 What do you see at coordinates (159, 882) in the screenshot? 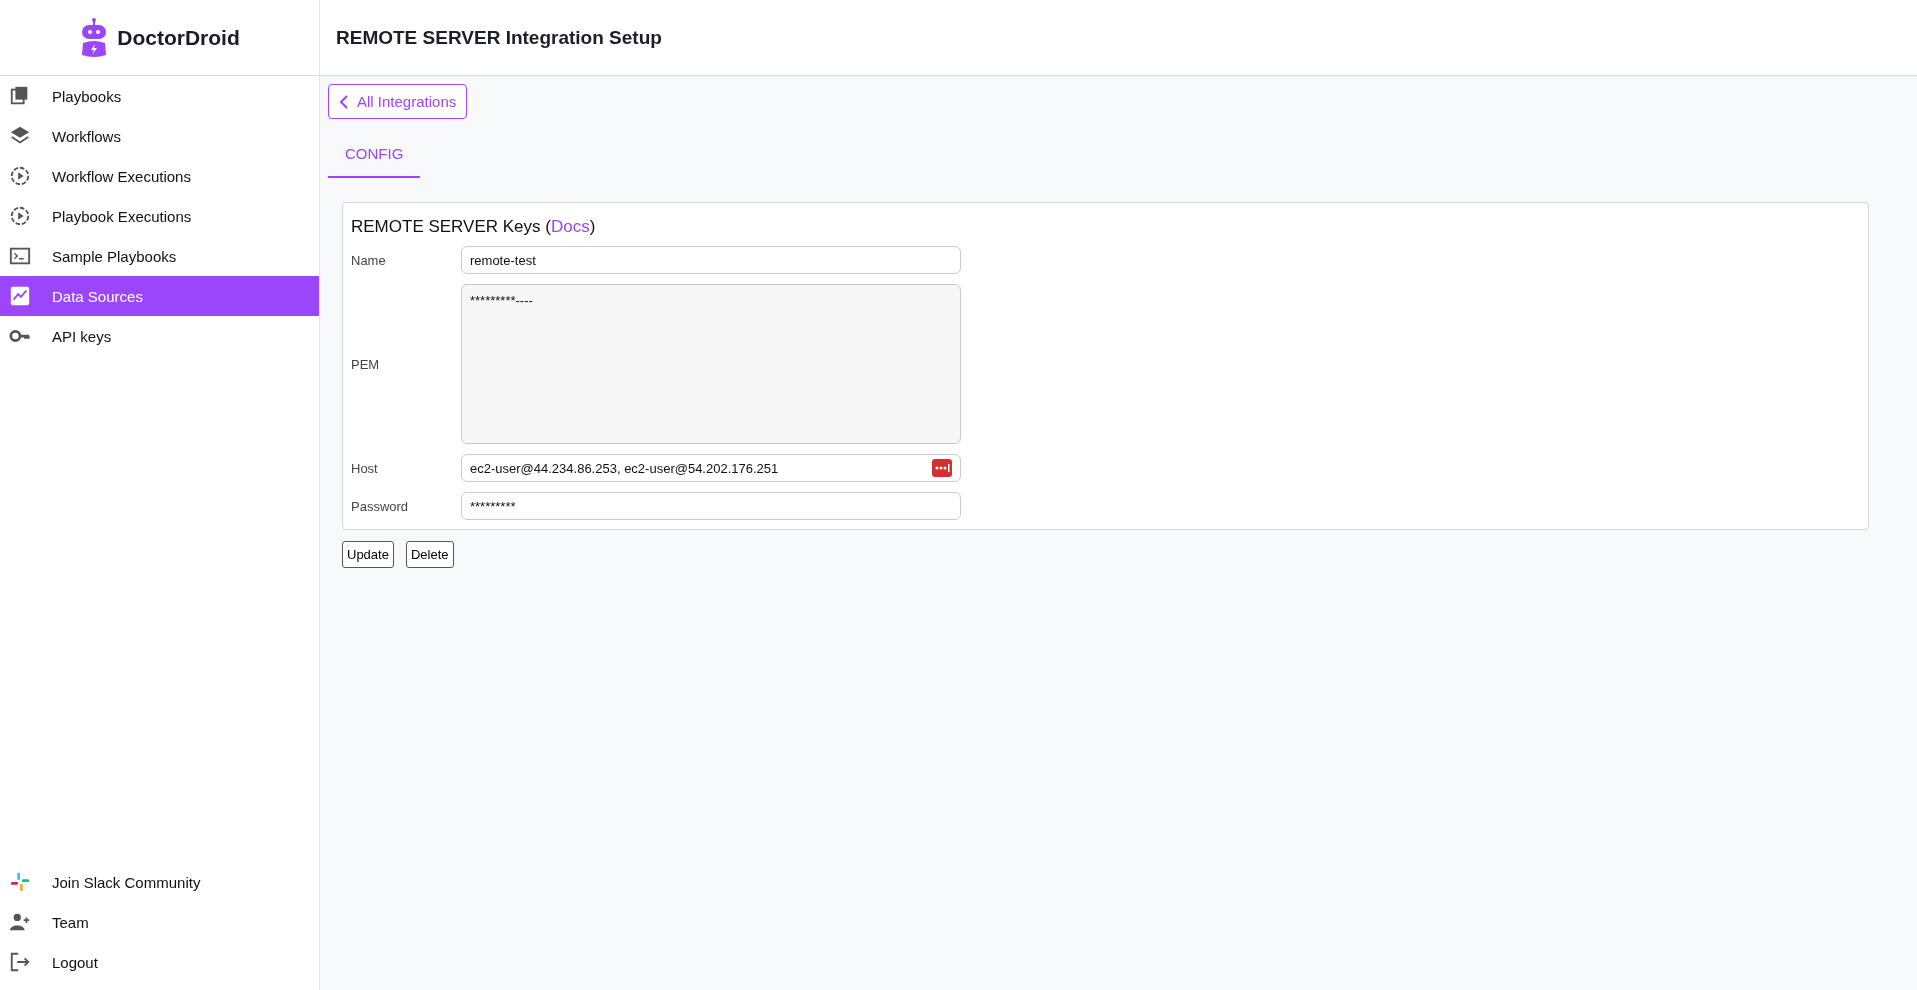
I see `sidebar-item: Join Slack Community` at bounding box center [159, 882].